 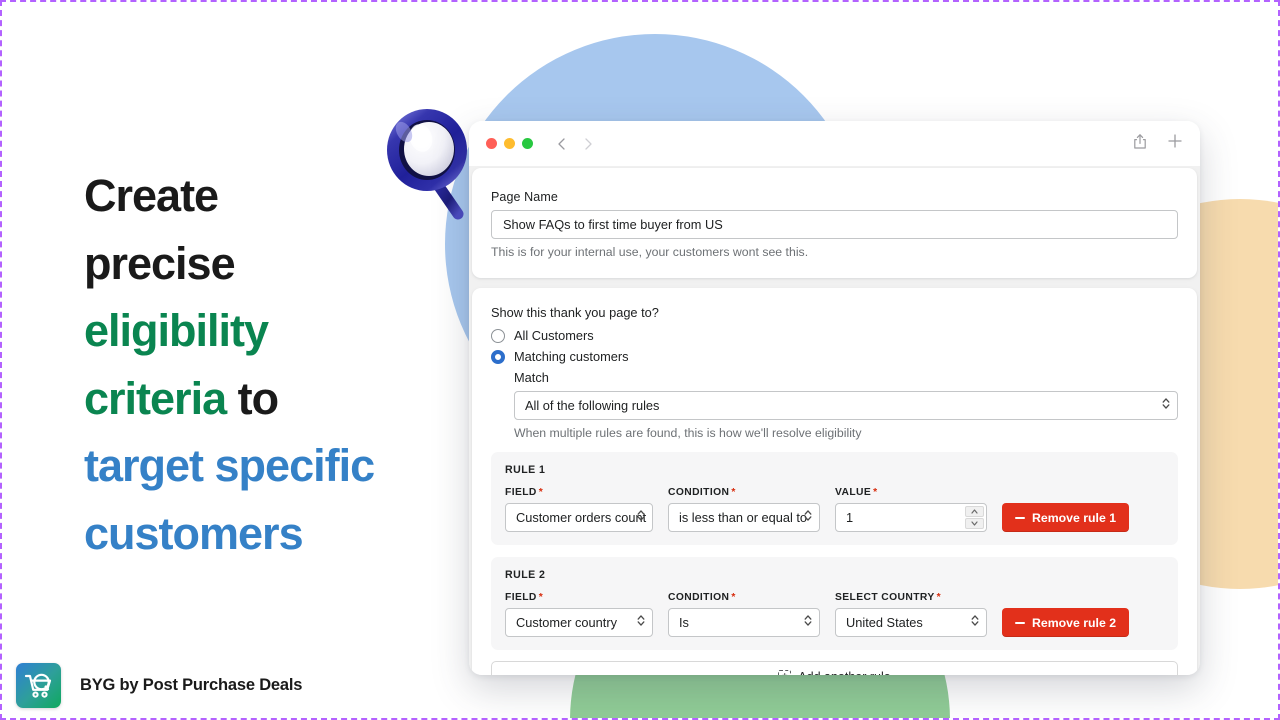 I want to click on remove-rule-1-label: Remove rule 1, so click(x=1074, y=517).